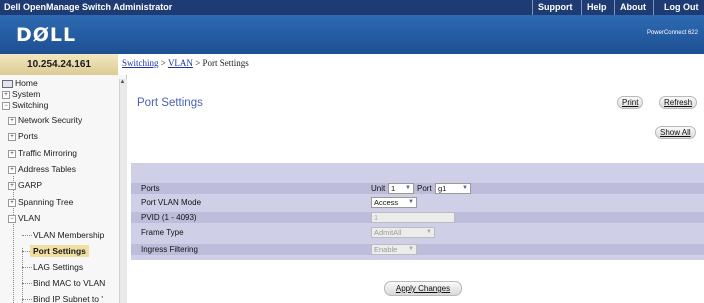 This screenshot has height=303, width=704. I want to click on show-all-button: Show All, so click(675, 132).